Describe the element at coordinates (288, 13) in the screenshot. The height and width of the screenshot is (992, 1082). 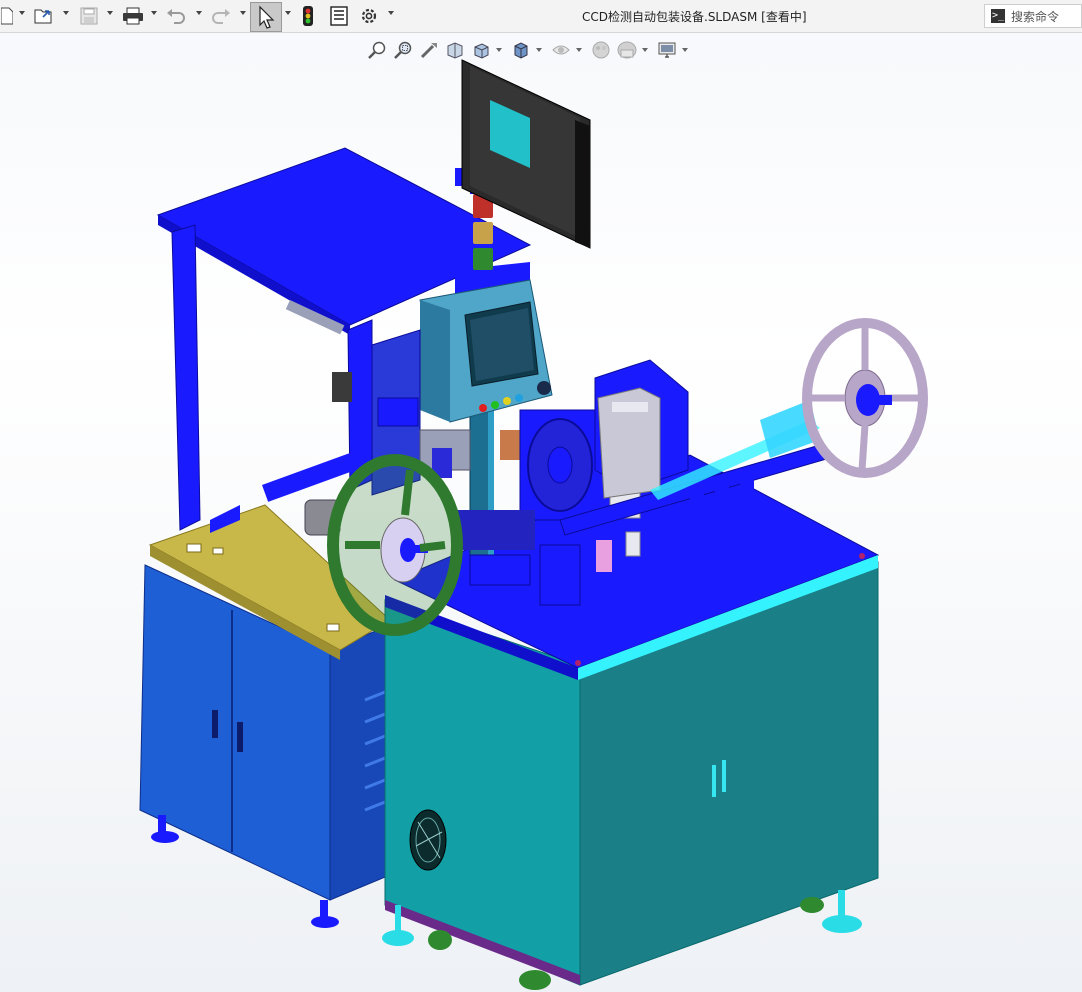
I see `select-dropdown-chevron-icon` at that location.